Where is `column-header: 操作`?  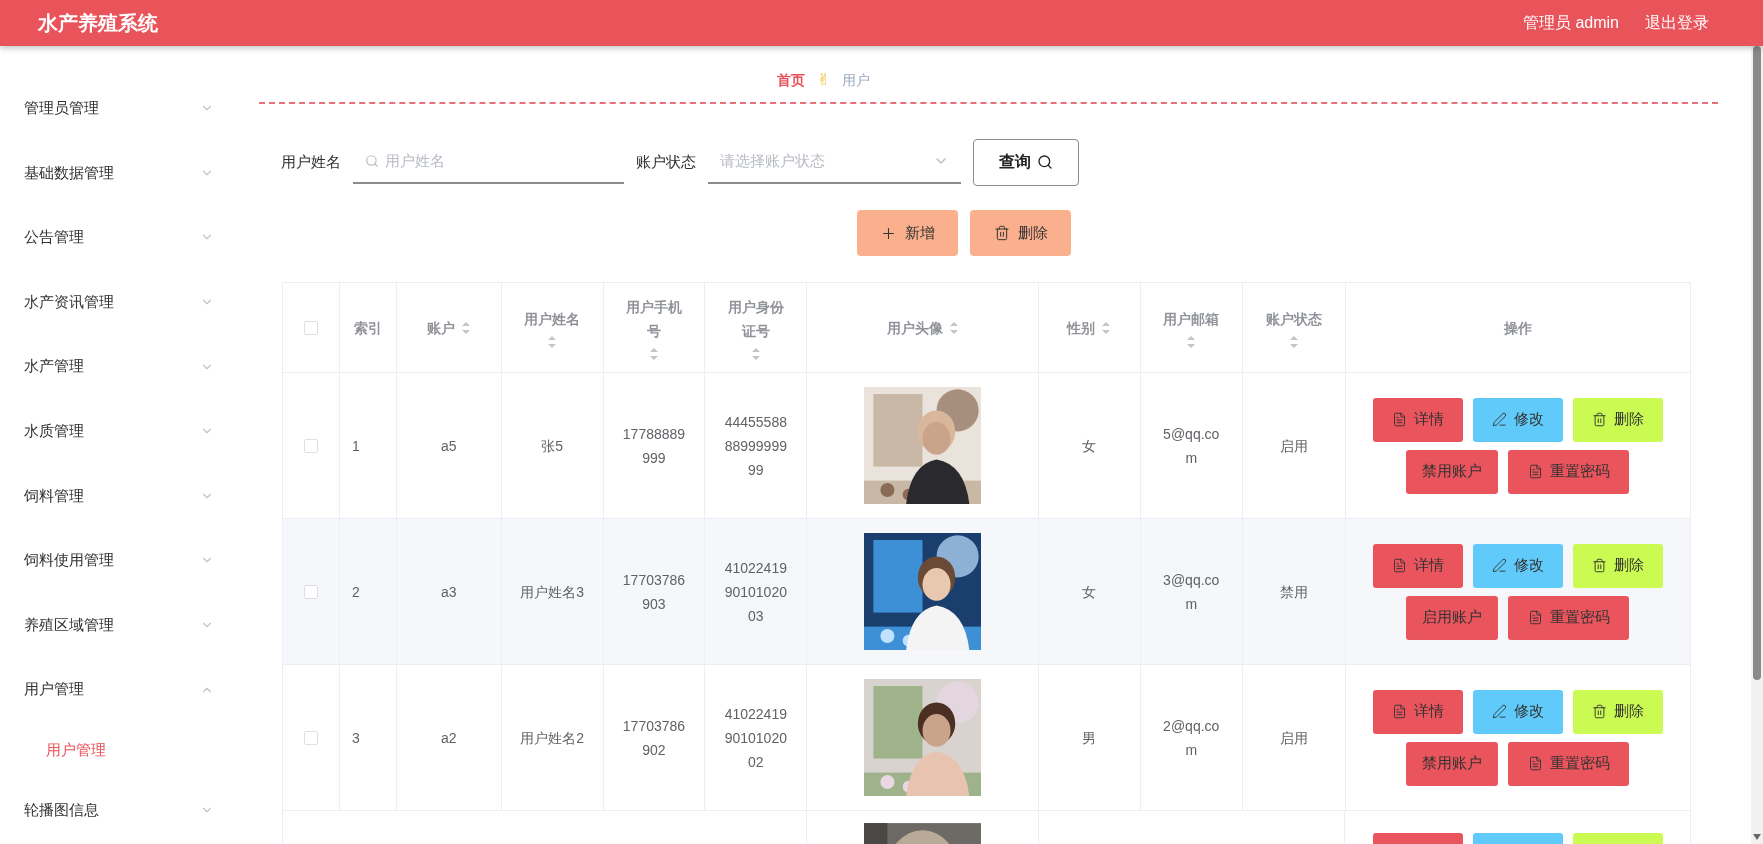
column-header: 操作 is located at coordinates (1517, 328).